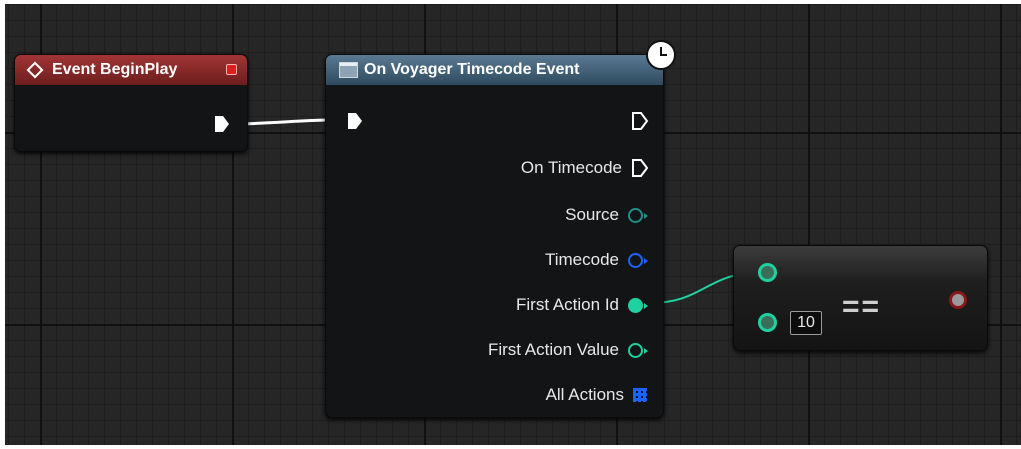 Image resolution: width=1021 pixels, height=449 pixels. Describe the element at coordinates (571, 167) in the screenshot. I see `pin-label: On Timecode` at that location.